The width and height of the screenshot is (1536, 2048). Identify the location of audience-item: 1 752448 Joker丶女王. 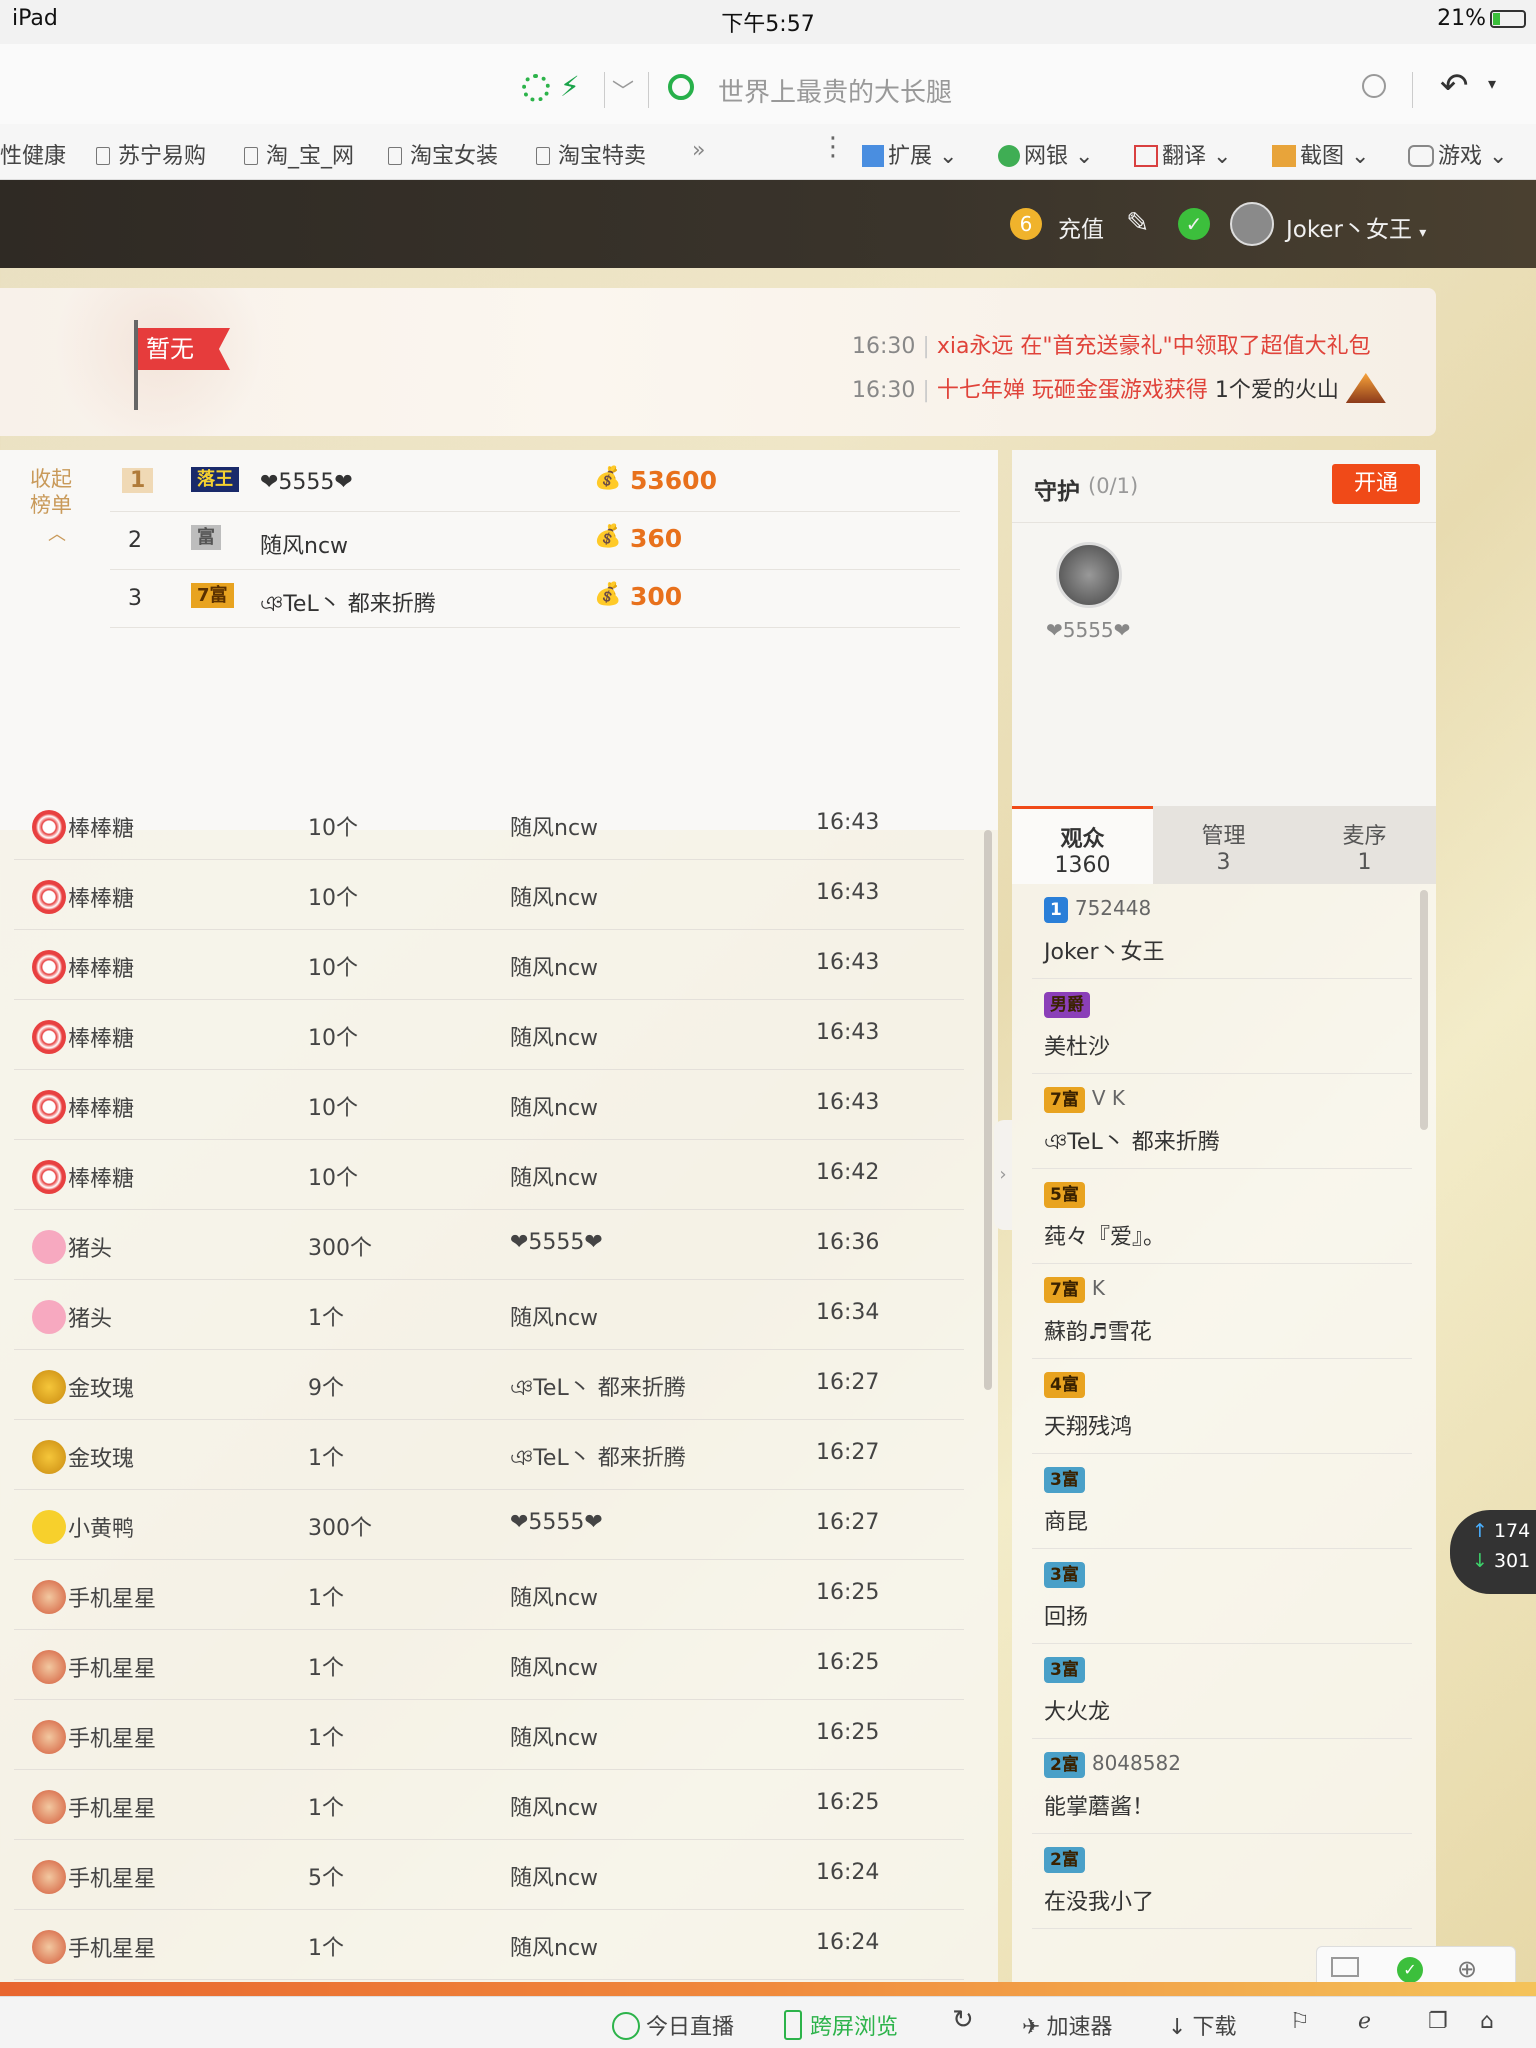
(1222, 931).